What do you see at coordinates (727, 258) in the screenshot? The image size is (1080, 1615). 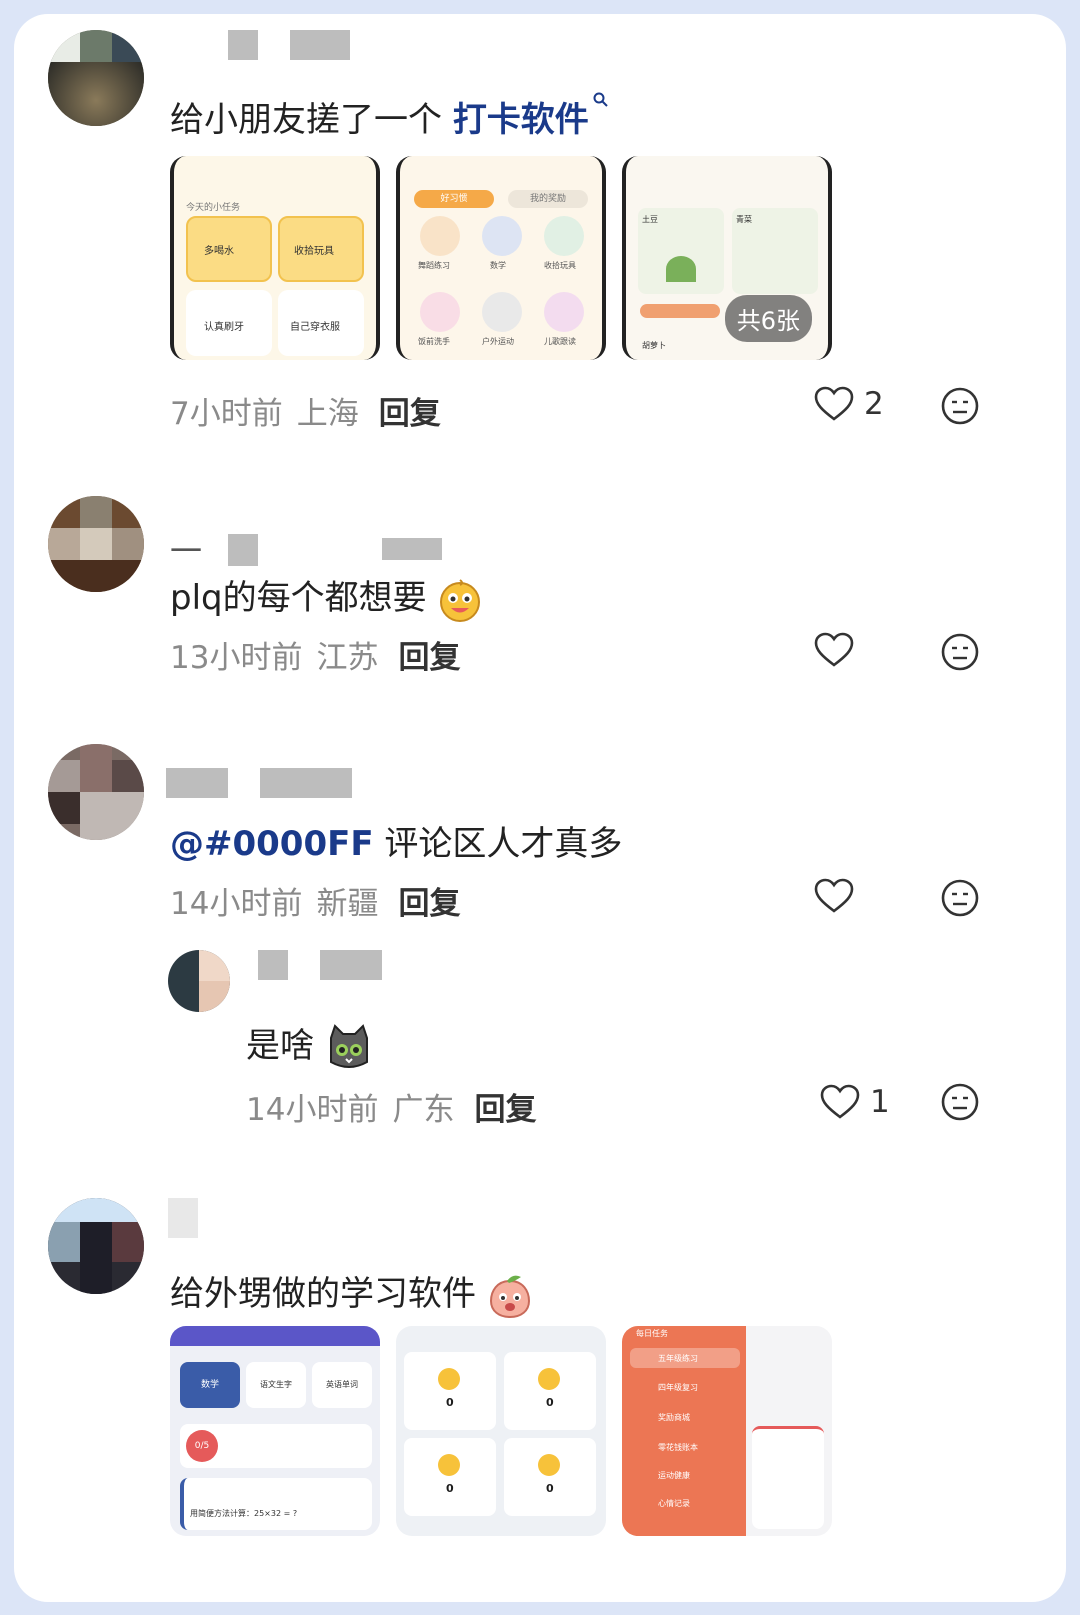 I see `image-thumbnail: 土豆 青菜 胡萝卜 共6张` at bounding box center [727, 258].